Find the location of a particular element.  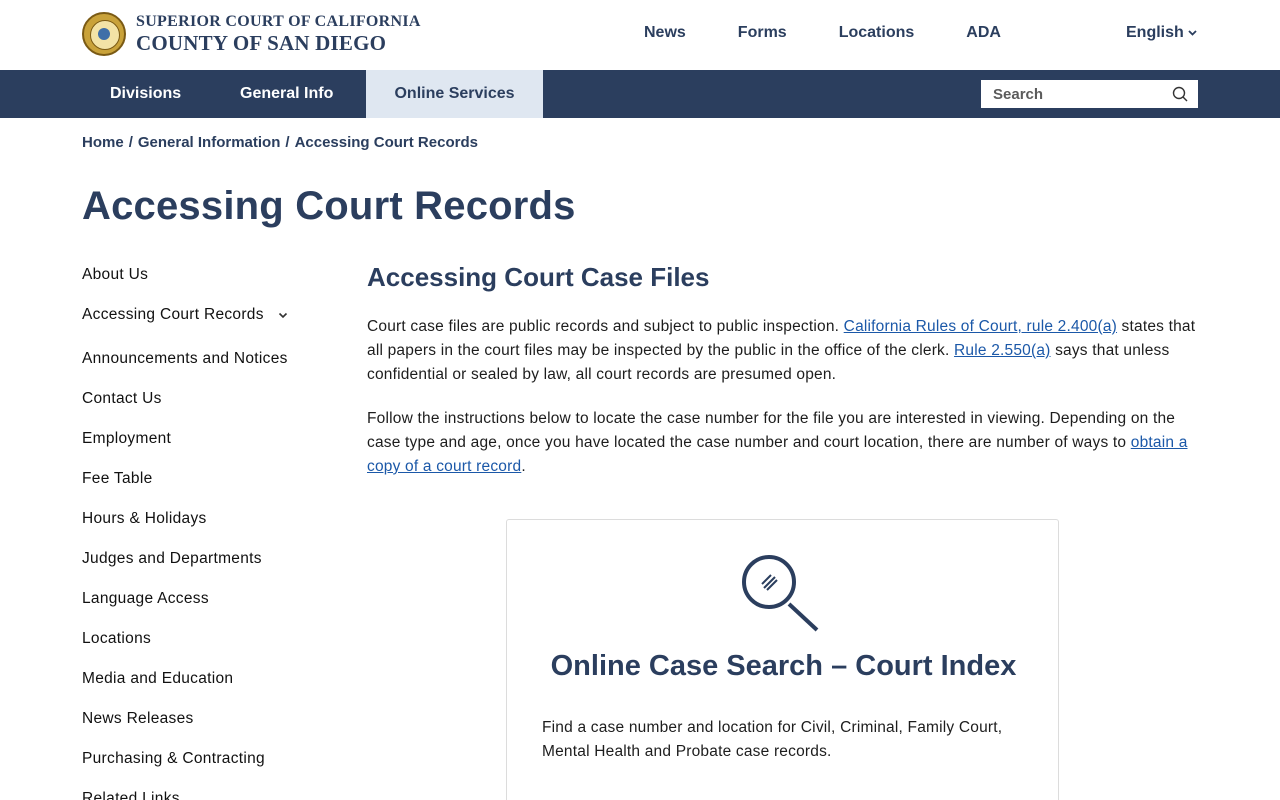

sidebar-item-label: Contact Us is located at coordinates (122, 398).